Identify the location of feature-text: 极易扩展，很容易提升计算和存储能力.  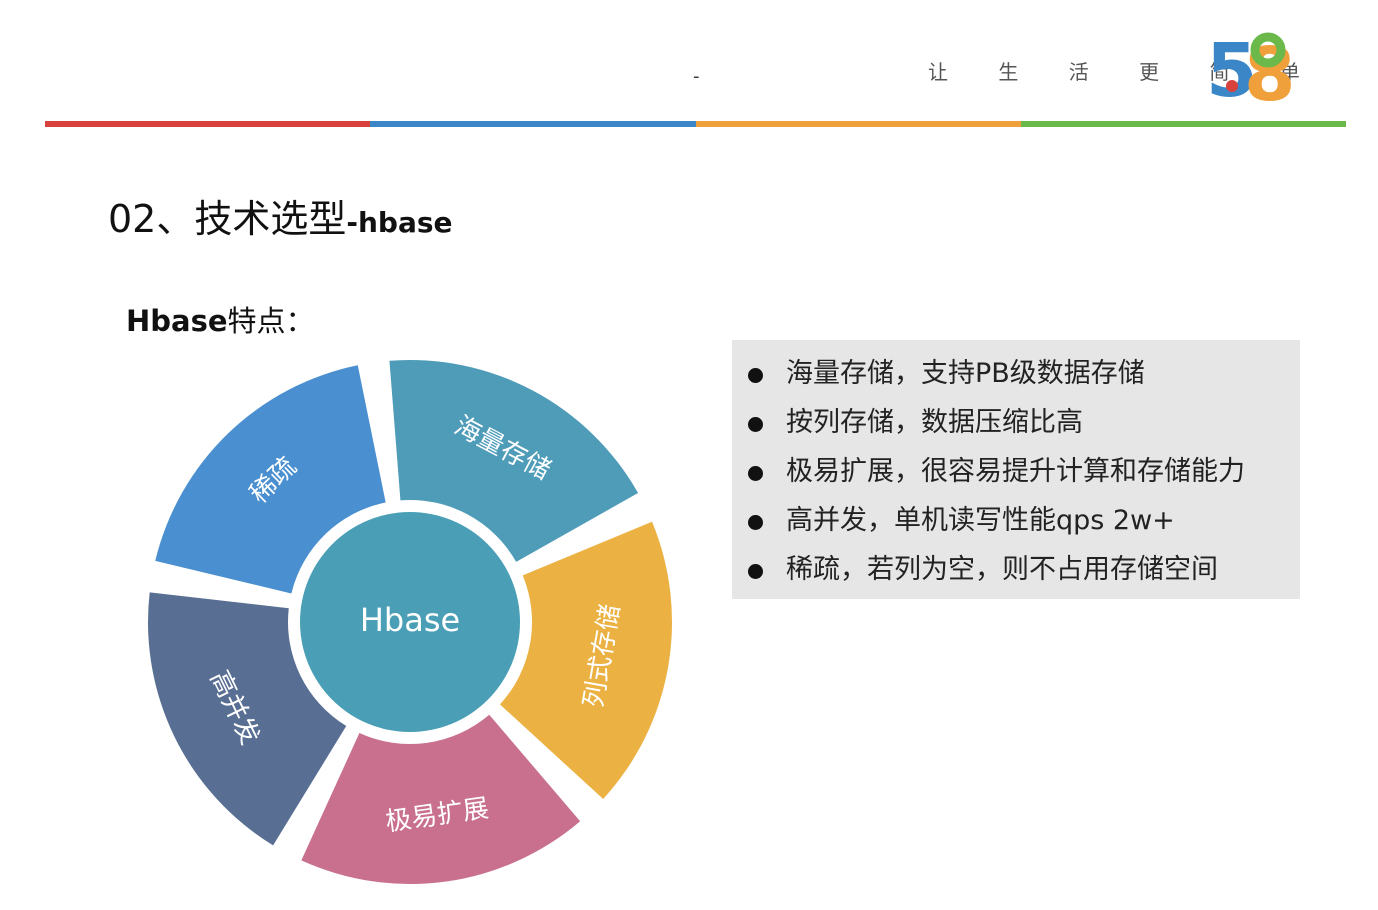
(1015, 471).